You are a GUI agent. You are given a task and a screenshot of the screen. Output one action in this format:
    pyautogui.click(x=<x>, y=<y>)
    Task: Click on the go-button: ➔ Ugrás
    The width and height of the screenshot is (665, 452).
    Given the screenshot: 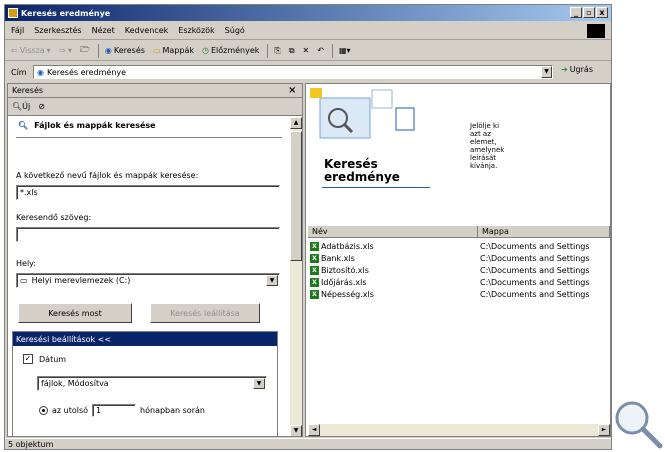 What is the action you would take?
    pyautogui.click(x=577, y=69)
    